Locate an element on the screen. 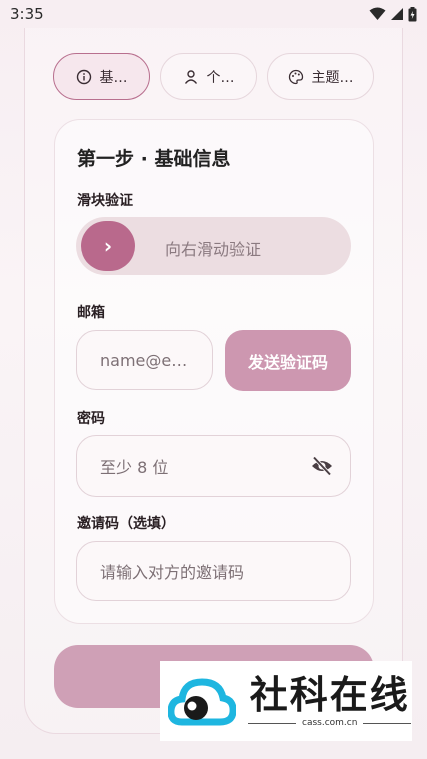 This screenshot has height=759, width=427. password-placeholder: 至少 8 位 is located at coordinates (134, 467).